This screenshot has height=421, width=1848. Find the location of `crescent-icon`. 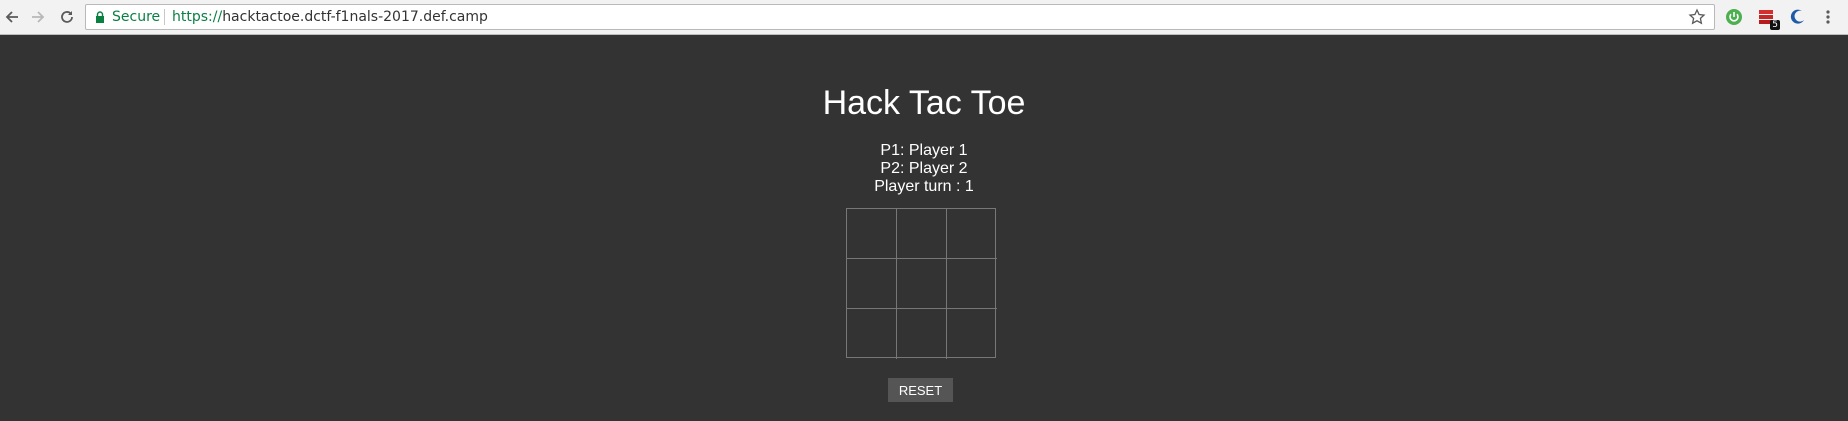

crescent-icon is located at coordinates (1797, 16).